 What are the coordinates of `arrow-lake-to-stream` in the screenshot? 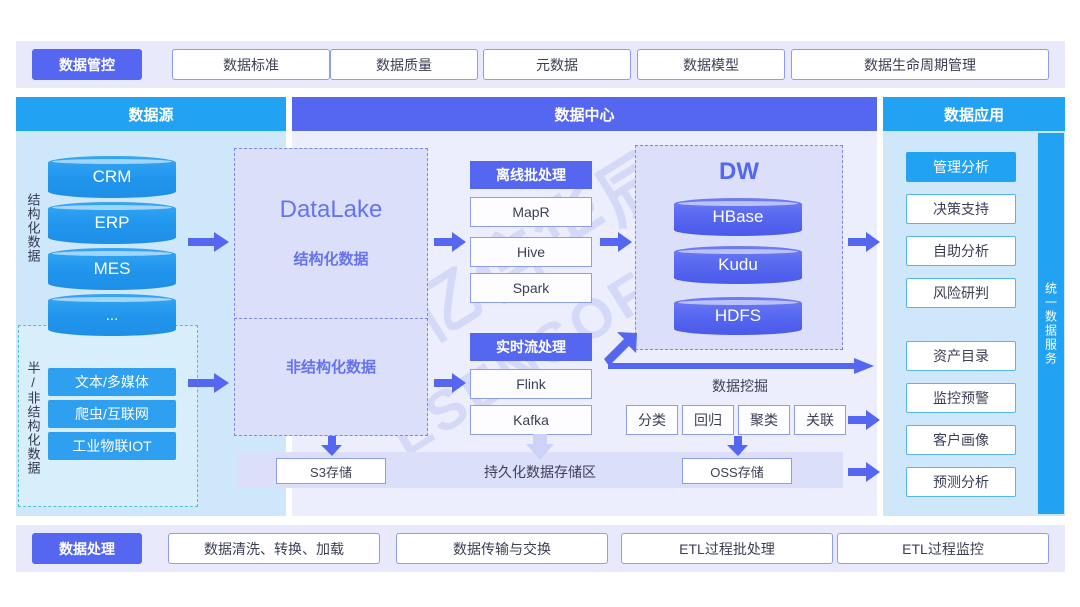 It's located at (450, 383).